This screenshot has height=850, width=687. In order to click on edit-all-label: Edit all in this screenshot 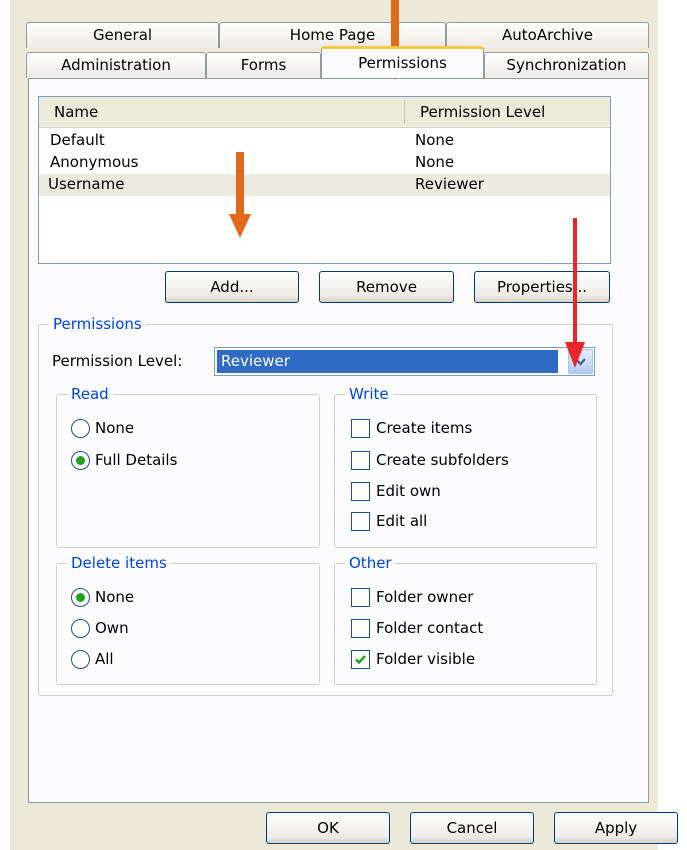, I will do `click(401, 521)`.